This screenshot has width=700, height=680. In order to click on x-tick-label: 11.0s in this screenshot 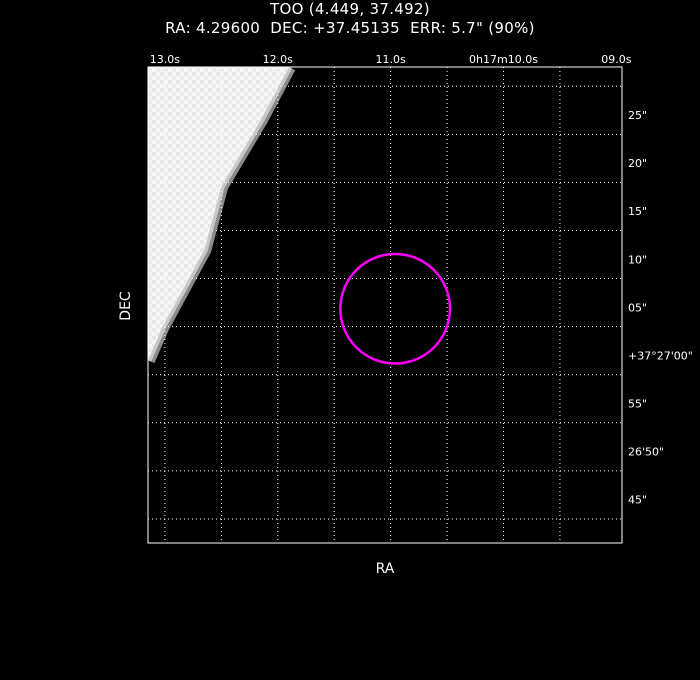, I will do `click(391, 59)`.